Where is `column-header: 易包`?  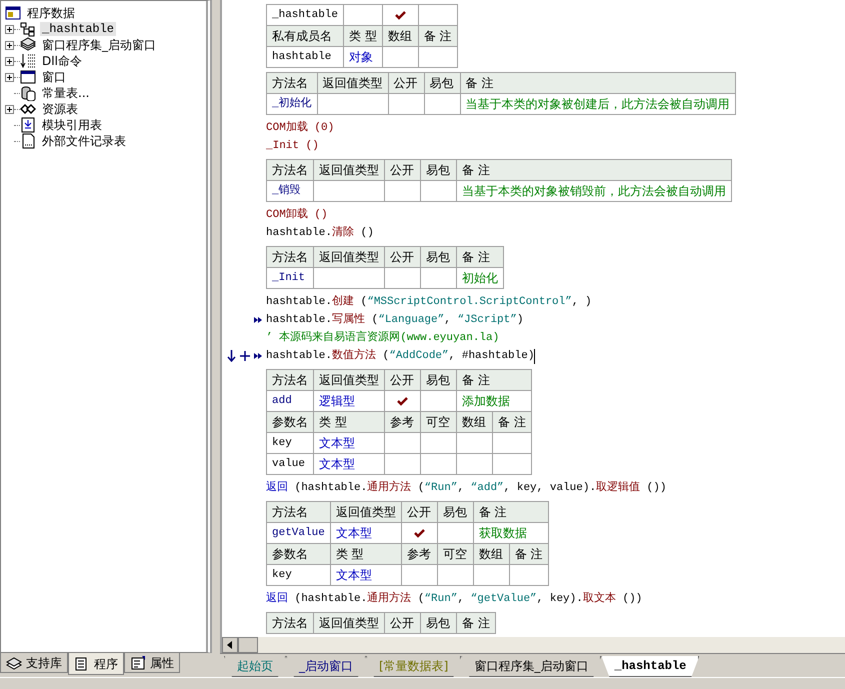
column-header: 易包 is located at coordinates (438, 170).